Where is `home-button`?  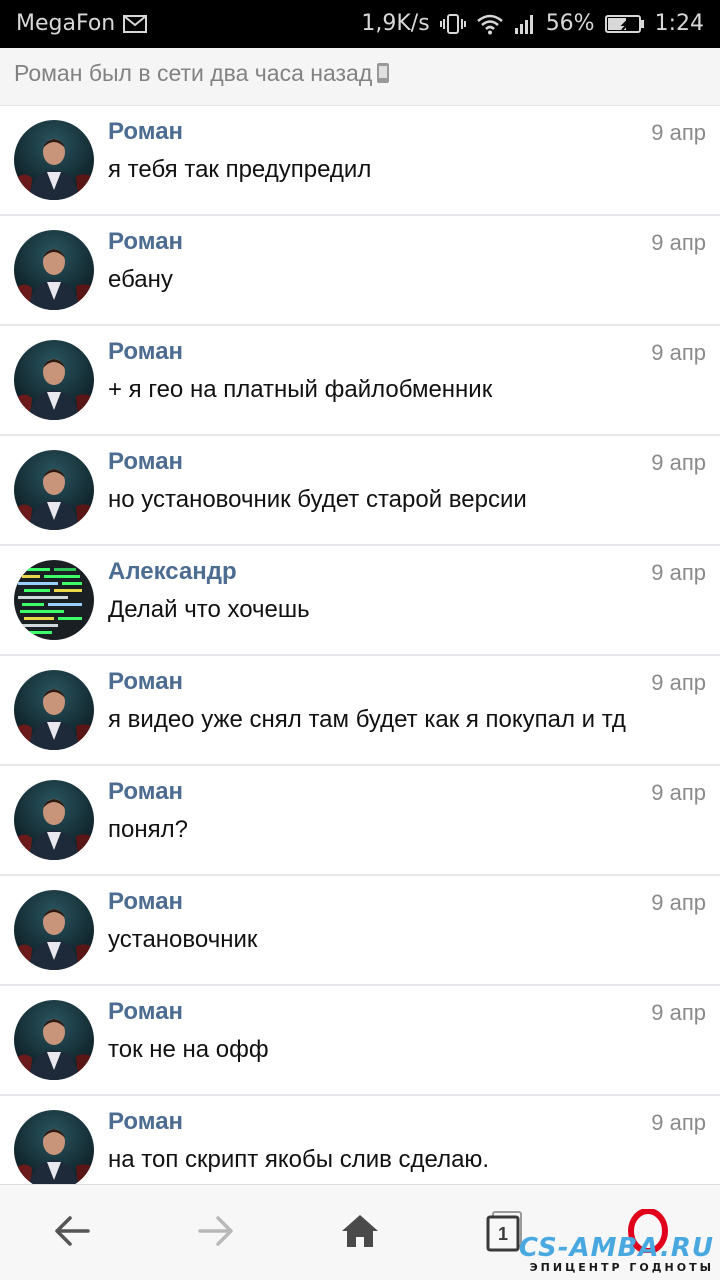
home-button is located at coordinates (360, 1233).